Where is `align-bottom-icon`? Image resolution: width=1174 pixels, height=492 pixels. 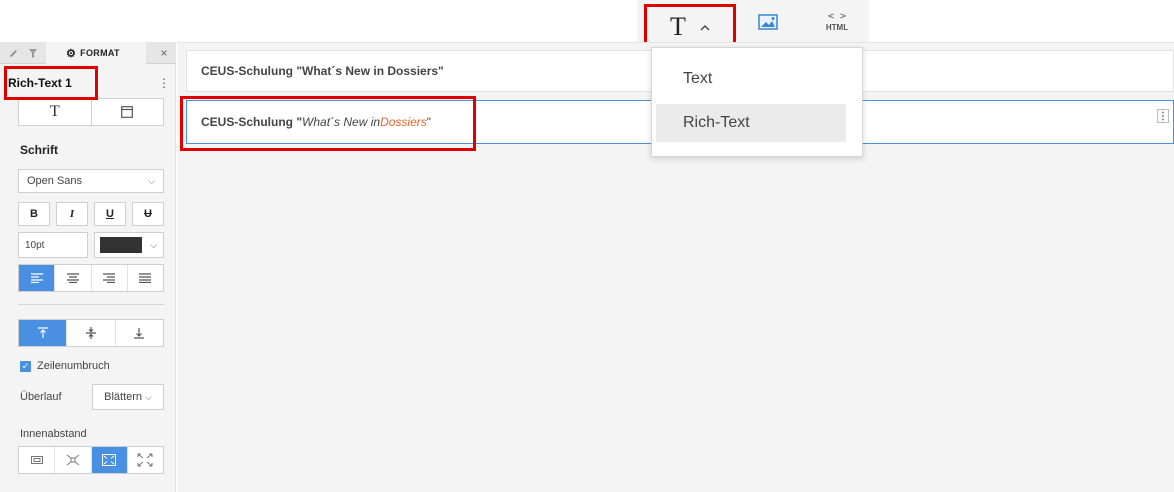 align-bottom-icon is located at coordinates (139, 333).